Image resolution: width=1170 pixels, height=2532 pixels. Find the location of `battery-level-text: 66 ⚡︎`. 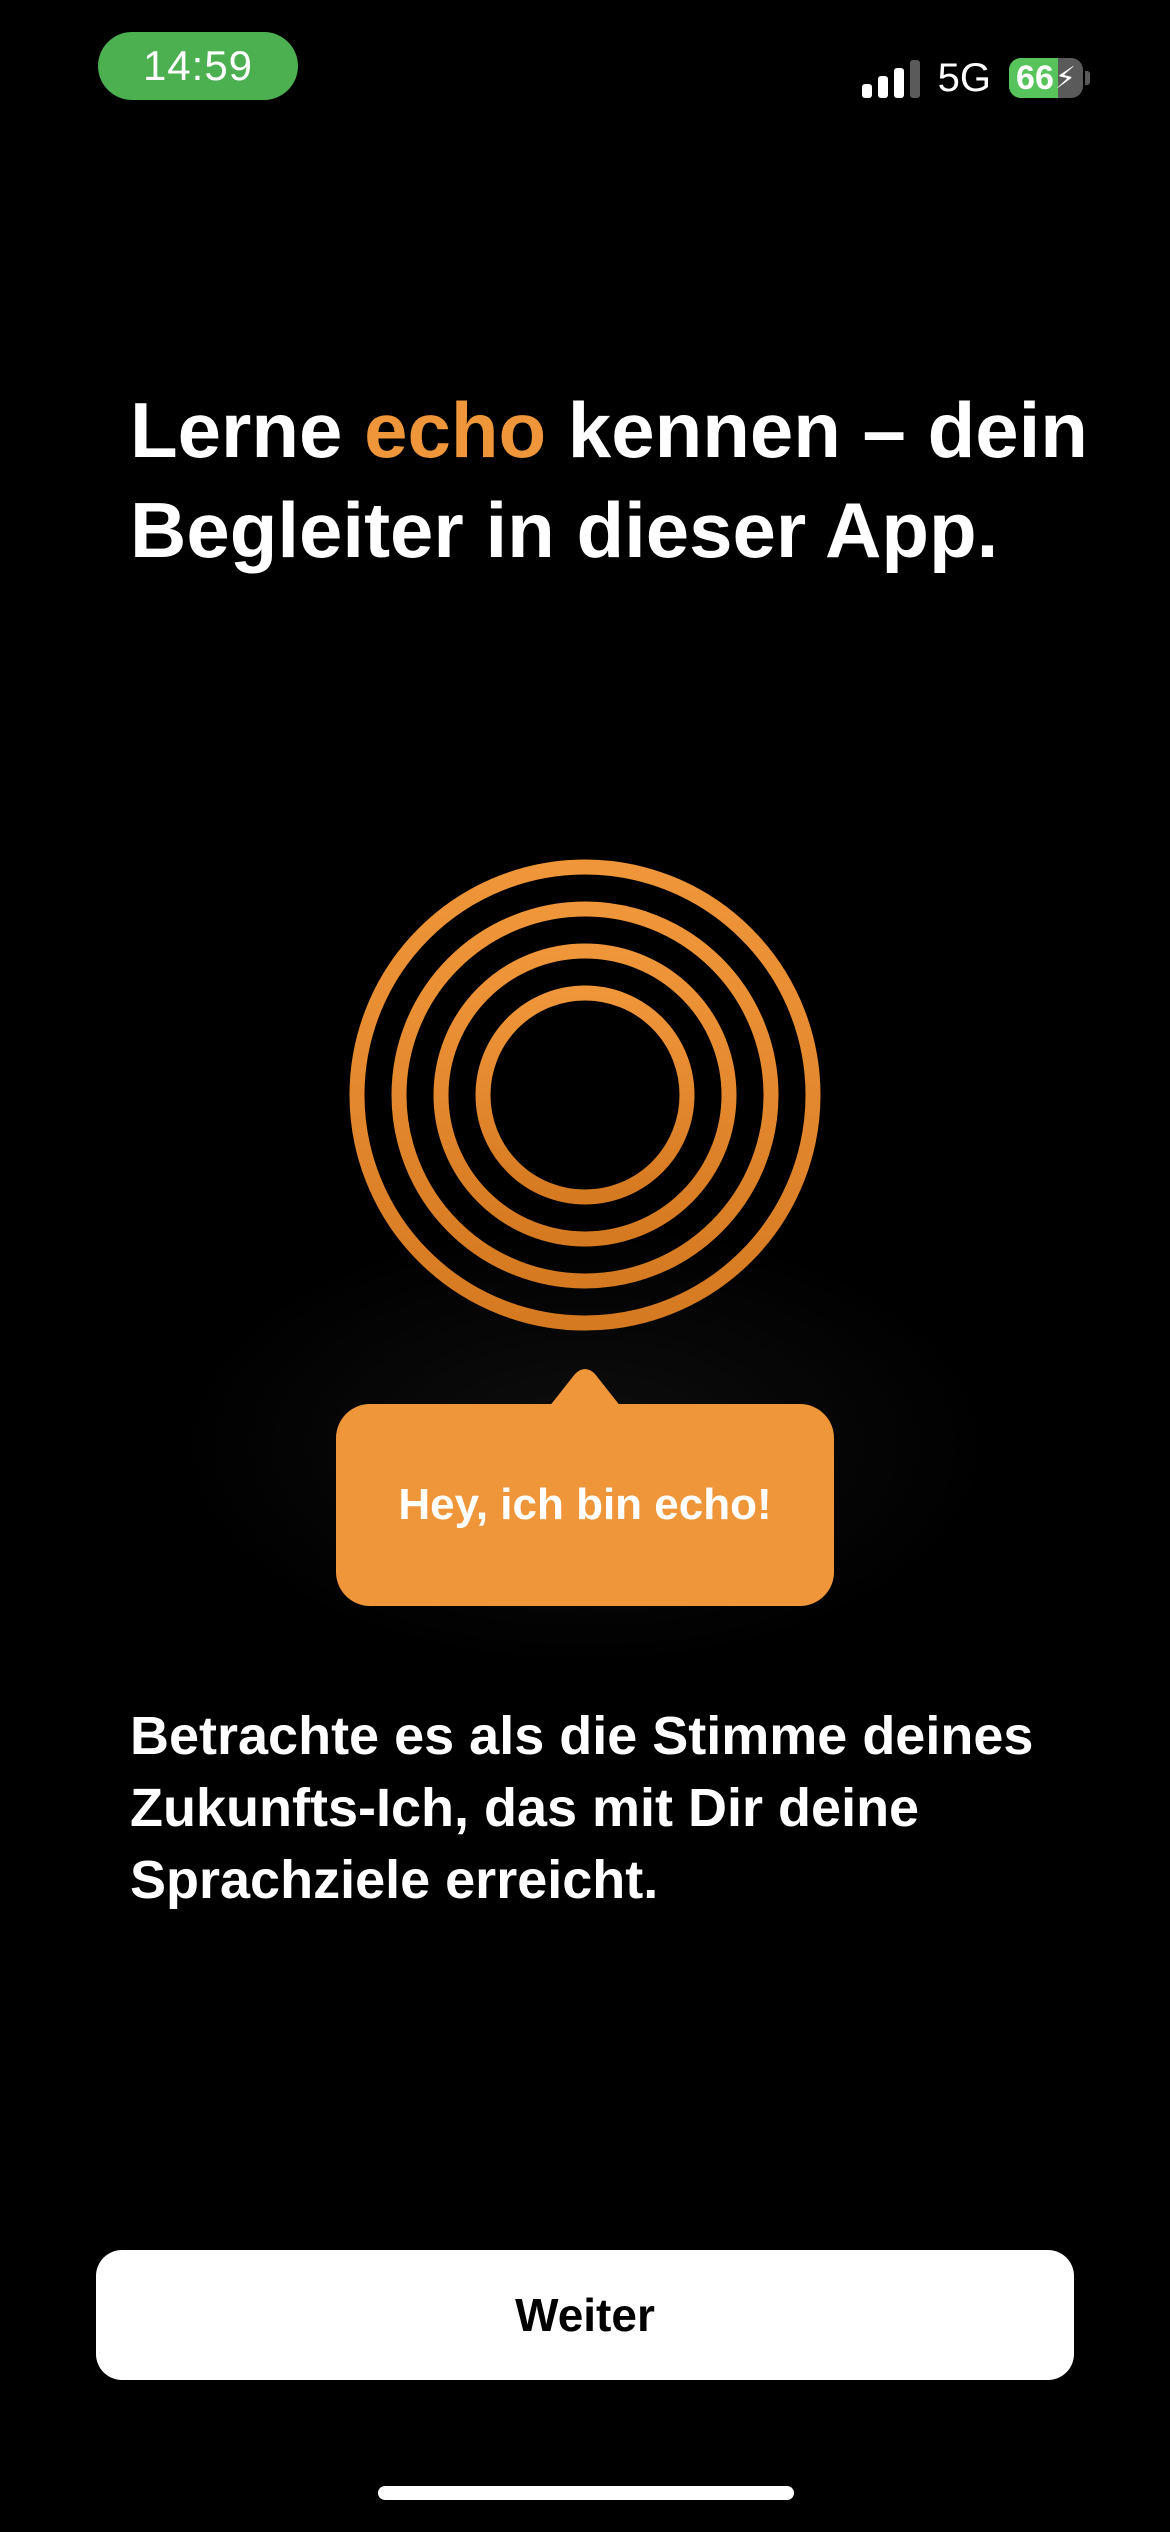

battery-level-text: 66 ⚡︎ is located at coordinates (1046, 78).